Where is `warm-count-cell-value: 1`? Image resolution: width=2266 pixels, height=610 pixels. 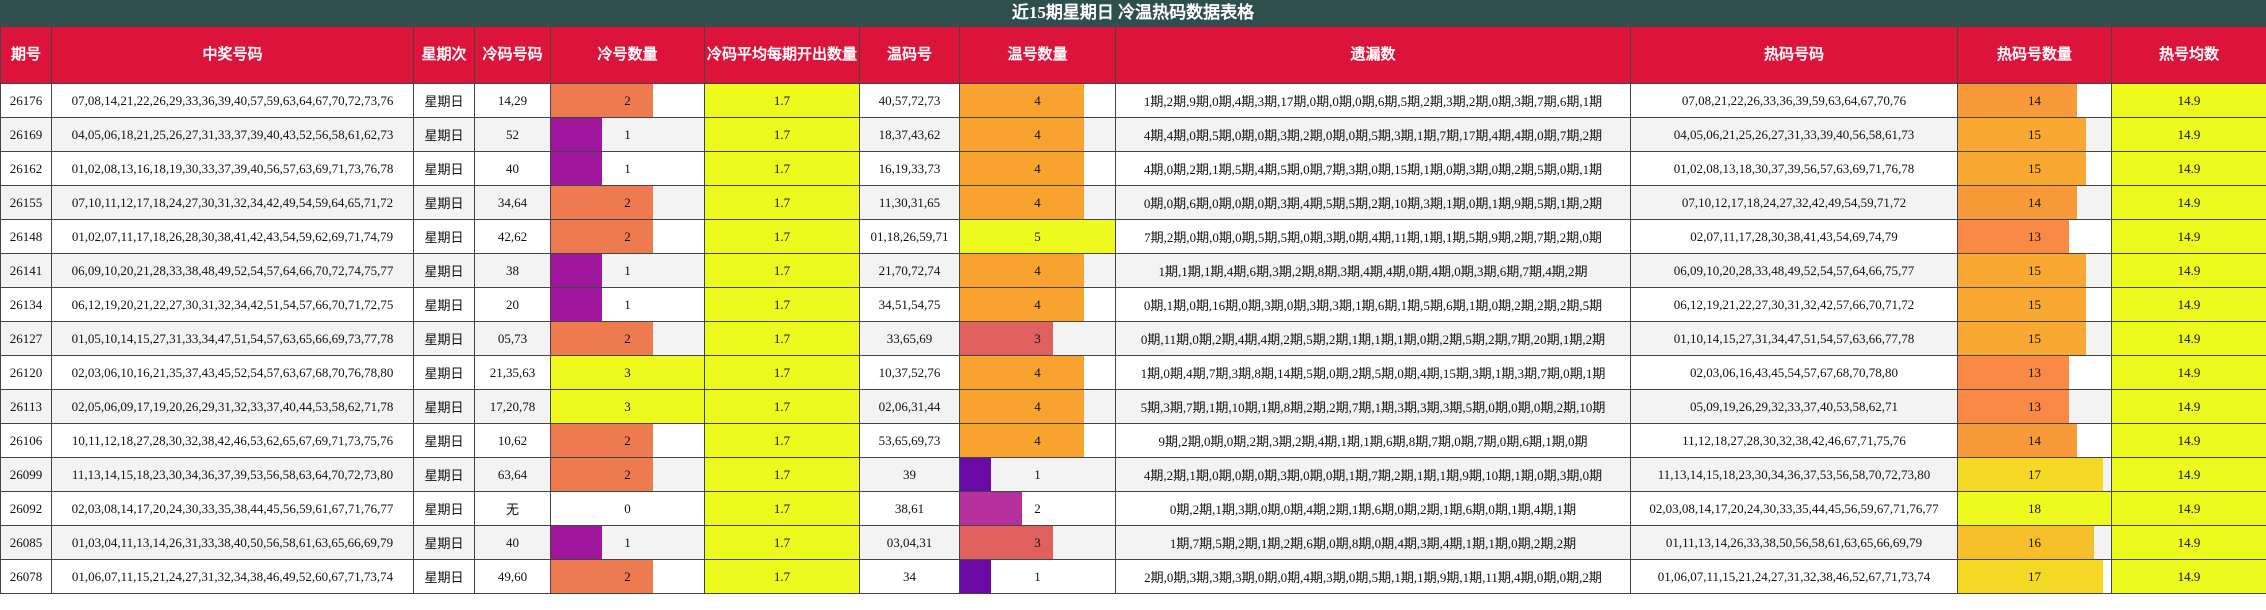 warm-count-cell-value: 1 is located at coordinates (1037, 576).